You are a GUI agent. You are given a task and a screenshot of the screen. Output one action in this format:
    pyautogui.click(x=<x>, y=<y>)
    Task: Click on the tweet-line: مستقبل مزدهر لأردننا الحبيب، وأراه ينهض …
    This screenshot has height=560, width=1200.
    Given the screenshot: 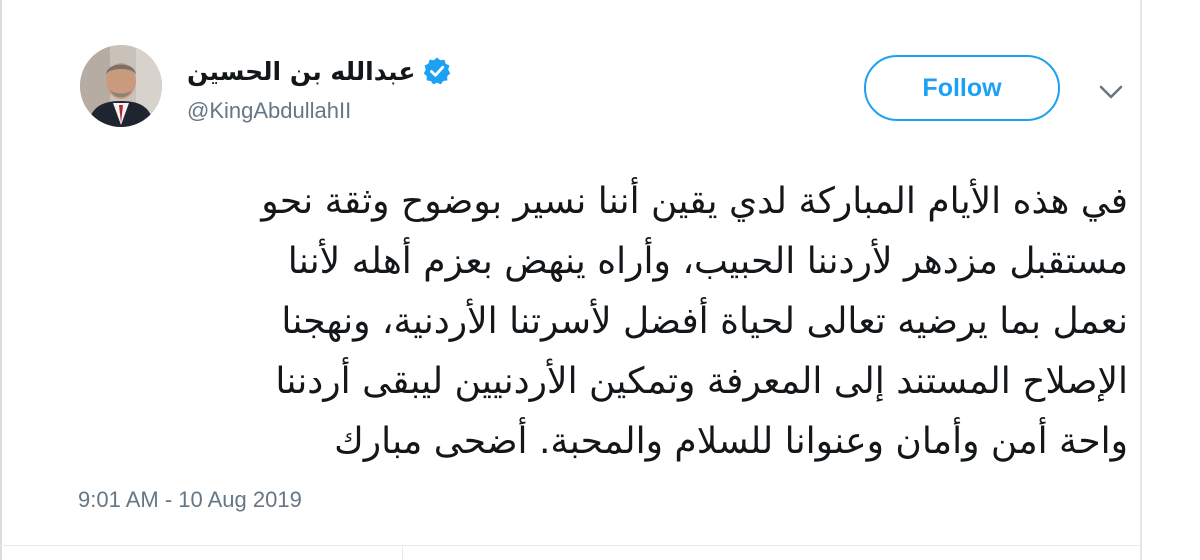 What is the action you would take?
    pyautogui.click(x=707, y=261)
    